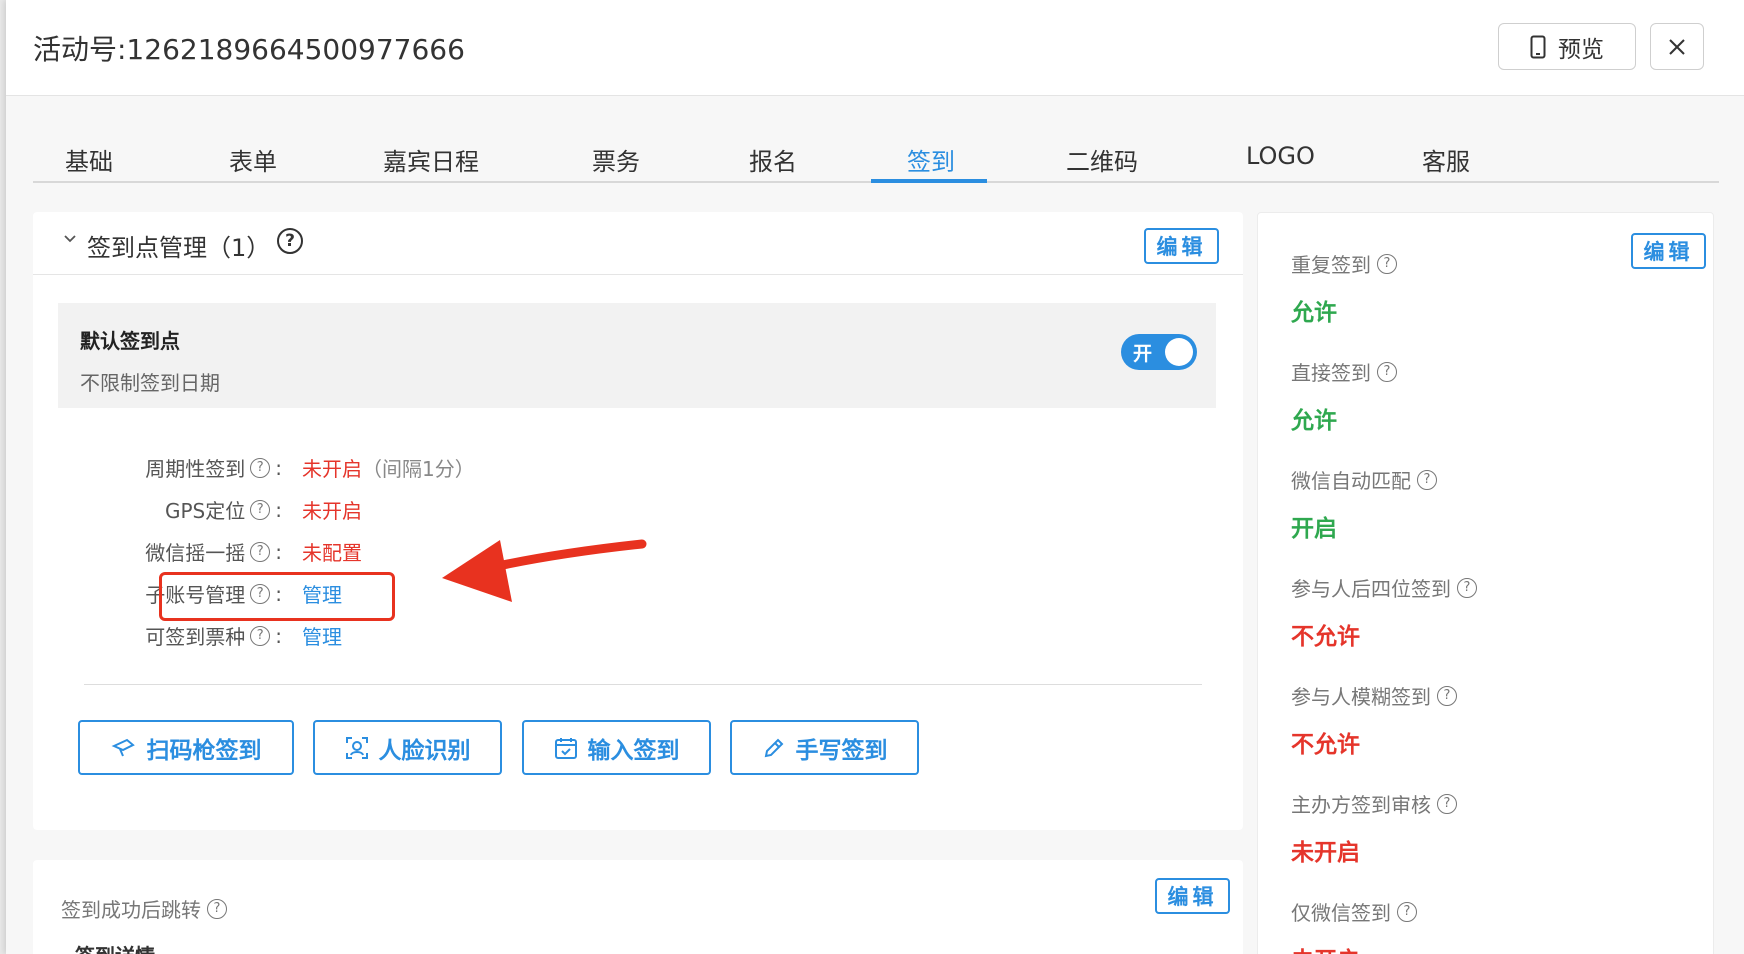  Describe the element at coordinates (1325, 637) in the screenshot. I see `rule-value-last-four: 不允许` at that location.